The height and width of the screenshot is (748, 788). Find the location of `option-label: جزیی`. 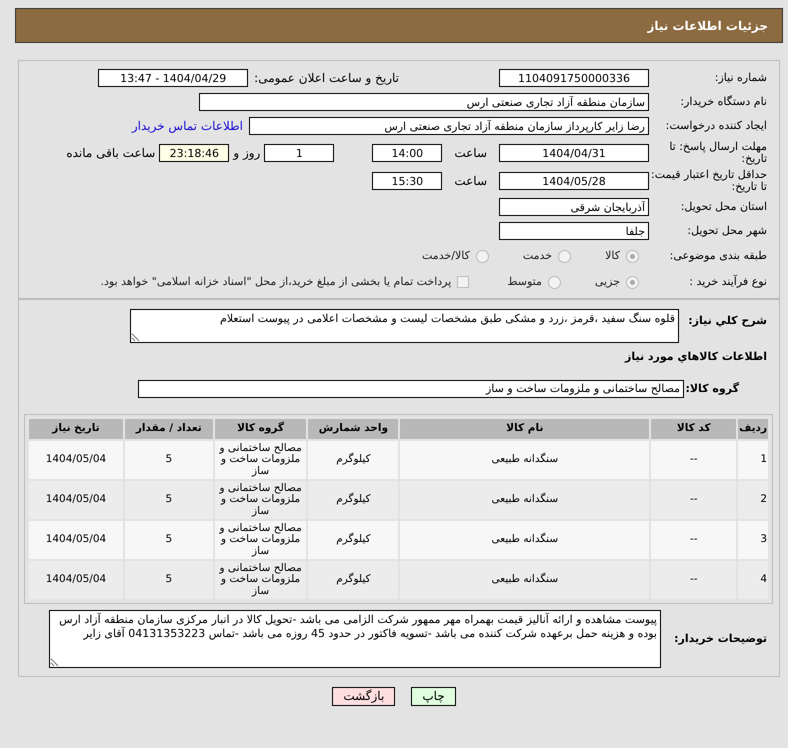

option-label: جزیی is located at coordinates (607, 282).